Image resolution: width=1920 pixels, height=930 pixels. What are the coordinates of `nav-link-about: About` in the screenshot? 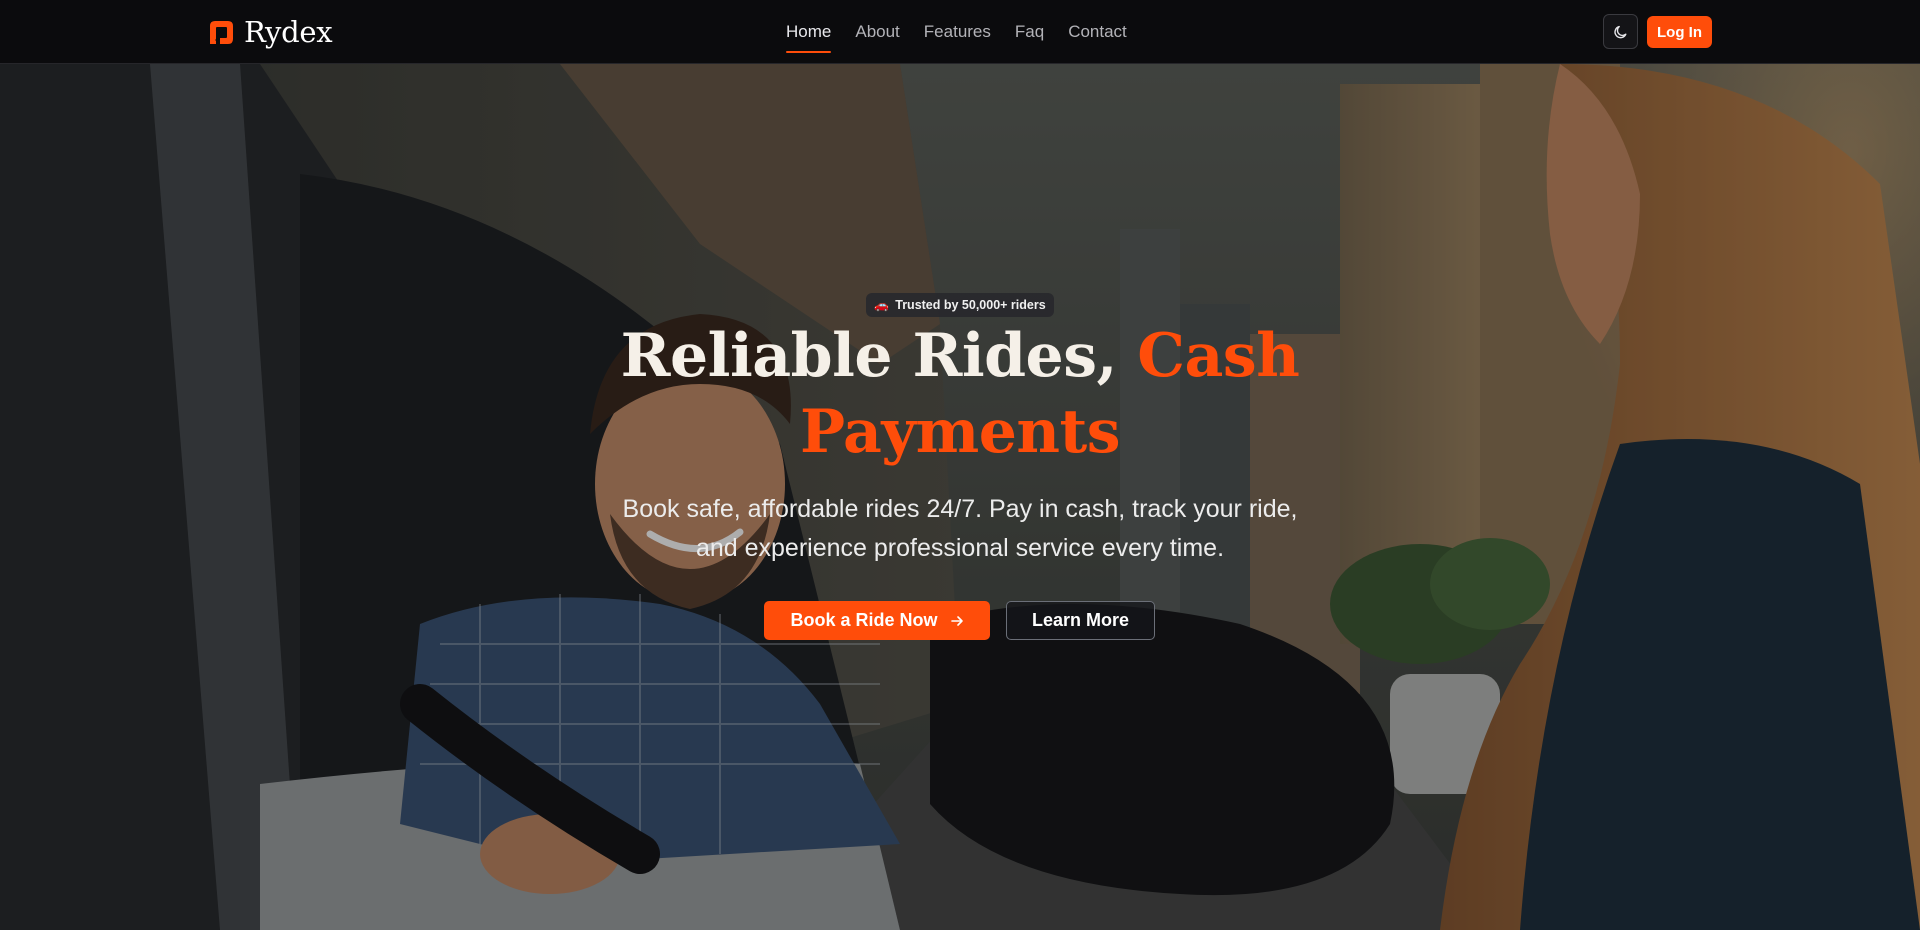 It's located at (877, 32).